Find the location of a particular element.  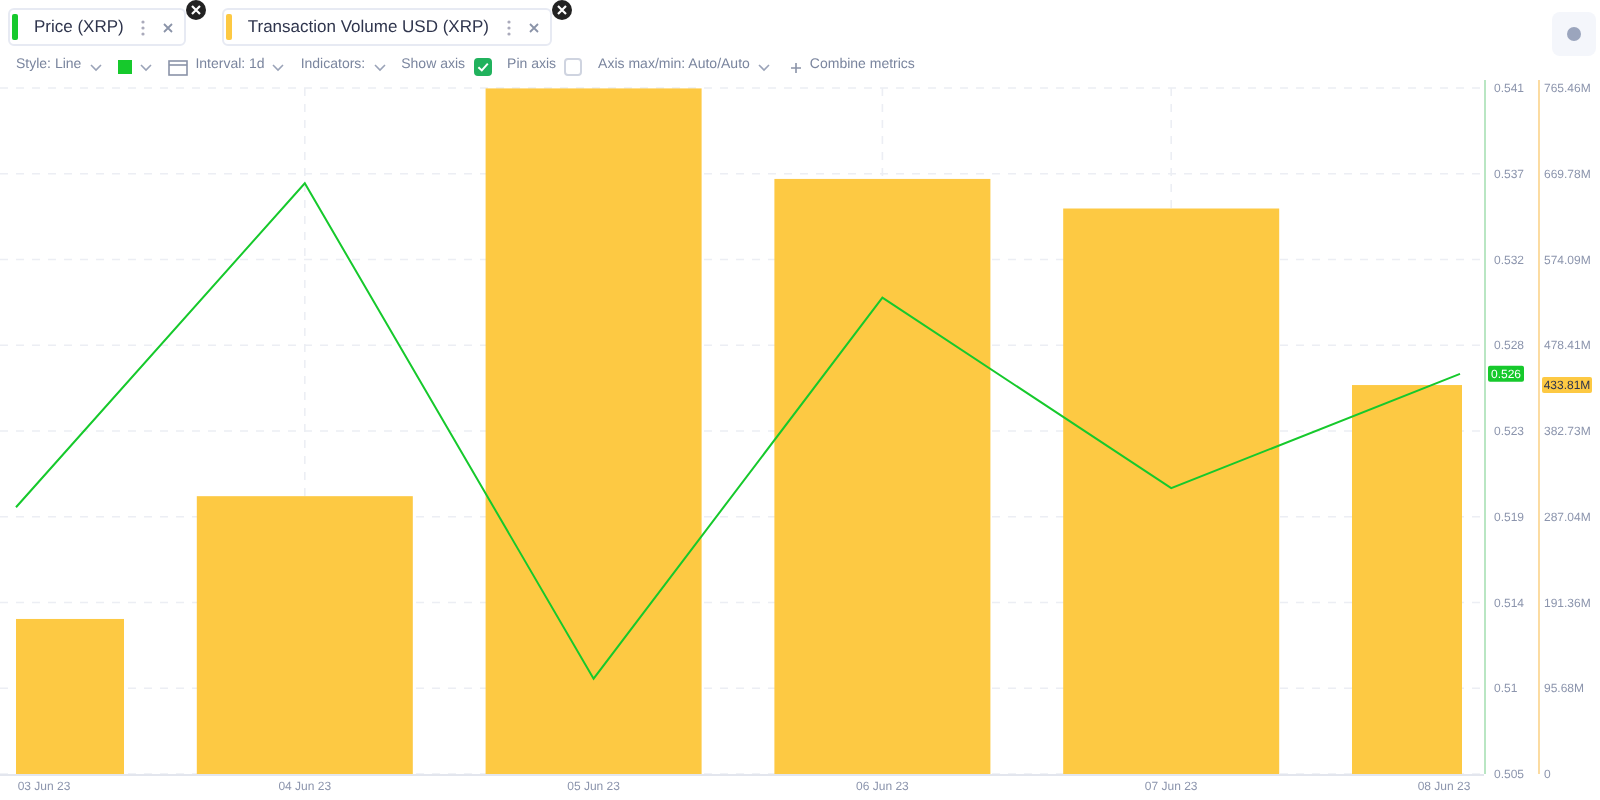

dot-icon is located at coordinates (1574, 34).